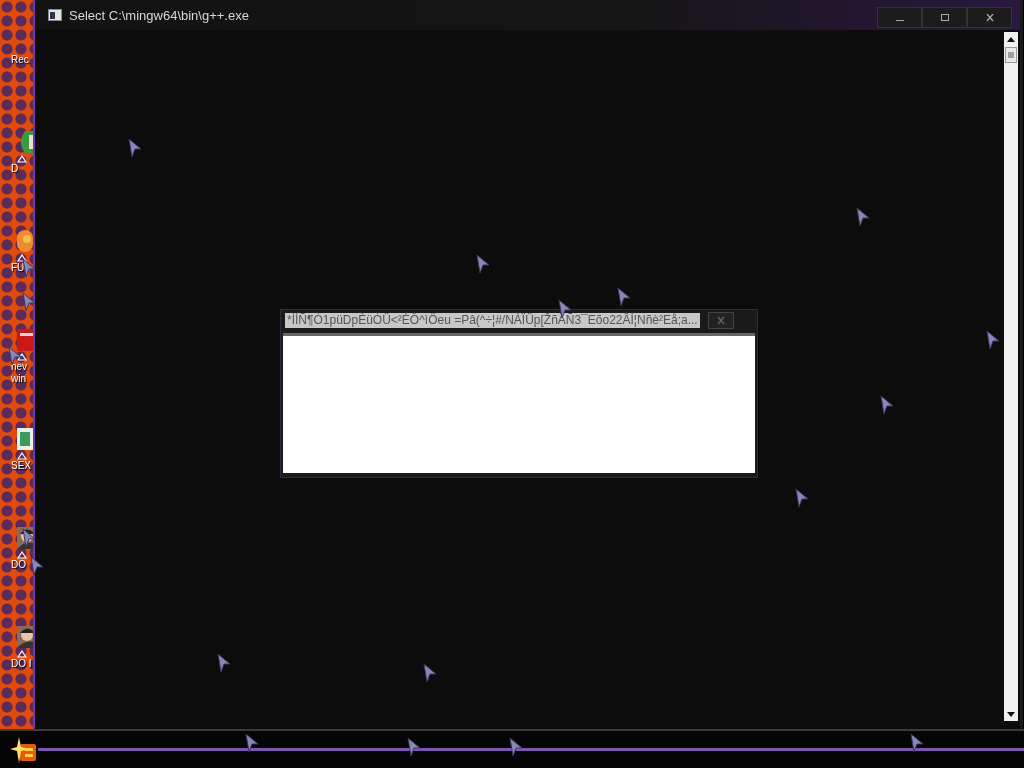 Image resolution: width=1024 pixels, height=768 pixels. I want to click on maximize-icon, so click(944, 17).